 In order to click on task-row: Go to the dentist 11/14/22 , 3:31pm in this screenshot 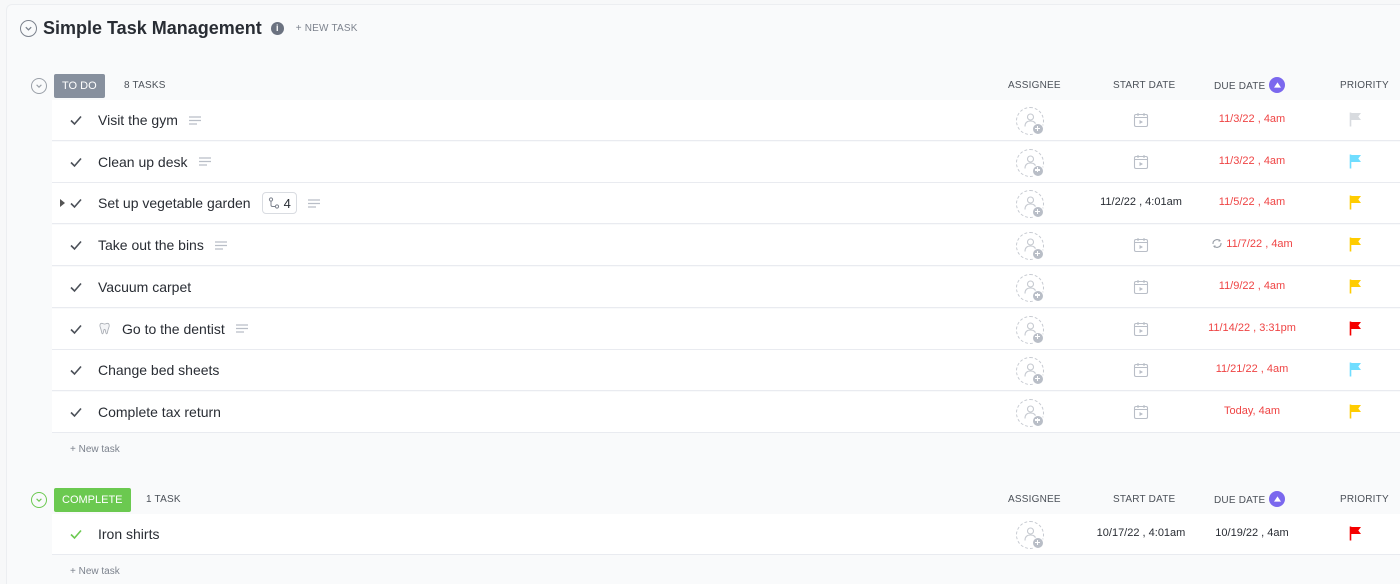, I will do `click(726, 329)`.